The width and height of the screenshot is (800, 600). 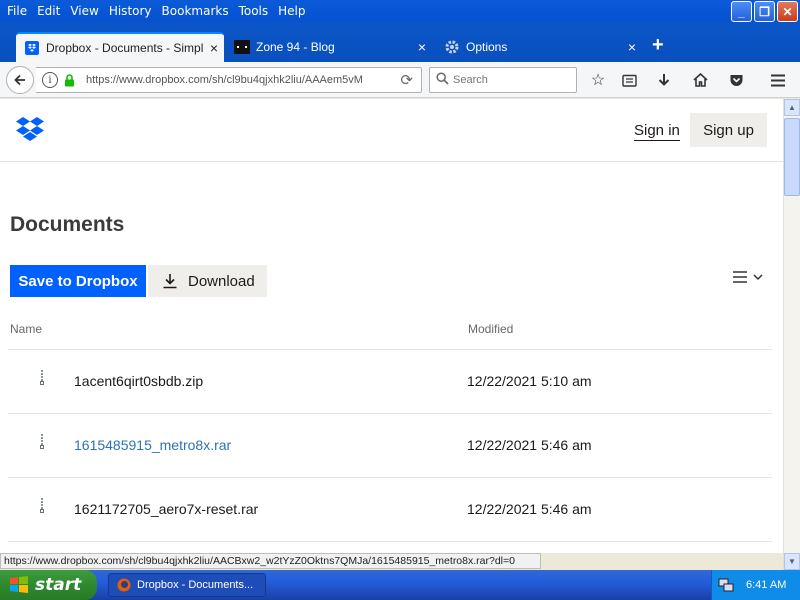 What do you see at coordinates (529, 381) in the screenshot?
I see `file-modified: 12/22/2021 5:10 am` at bounding box center [529, 381].